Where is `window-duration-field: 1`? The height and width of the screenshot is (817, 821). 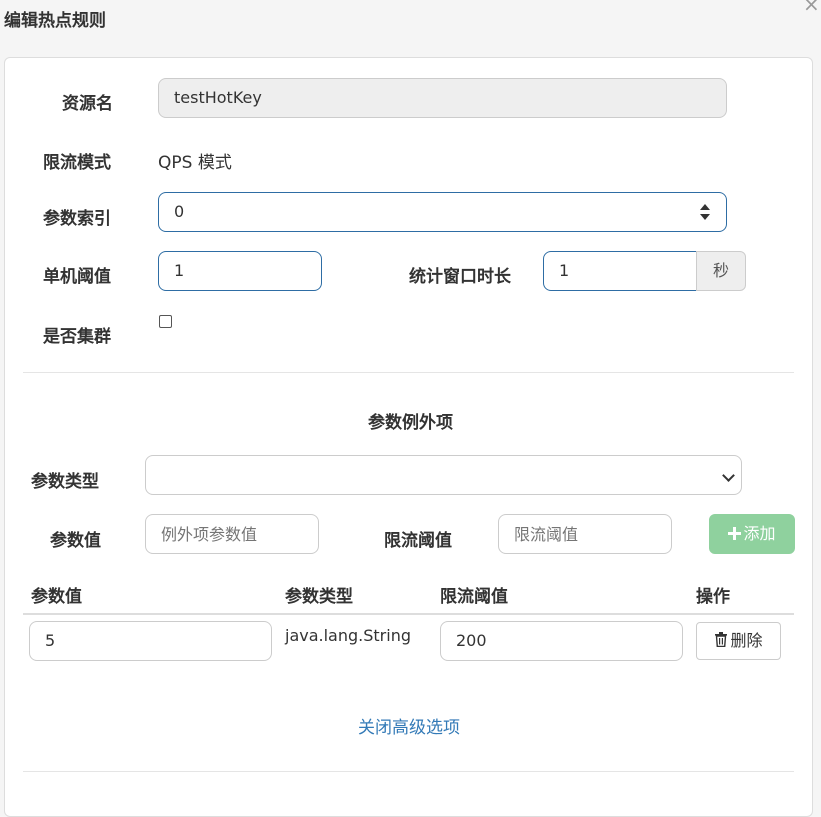
window-duration-field: 1 is located at coordinates (620, 271).